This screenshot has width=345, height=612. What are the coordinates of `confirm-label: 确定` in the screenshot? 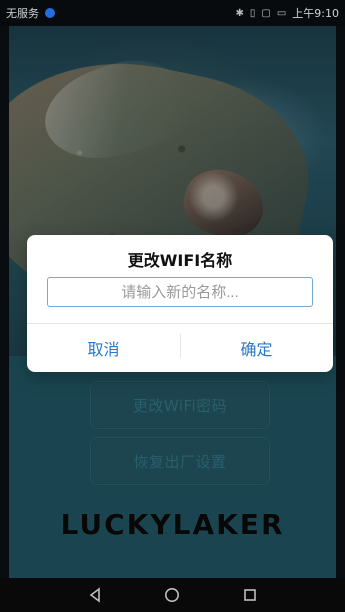 It's located at (256, 349).